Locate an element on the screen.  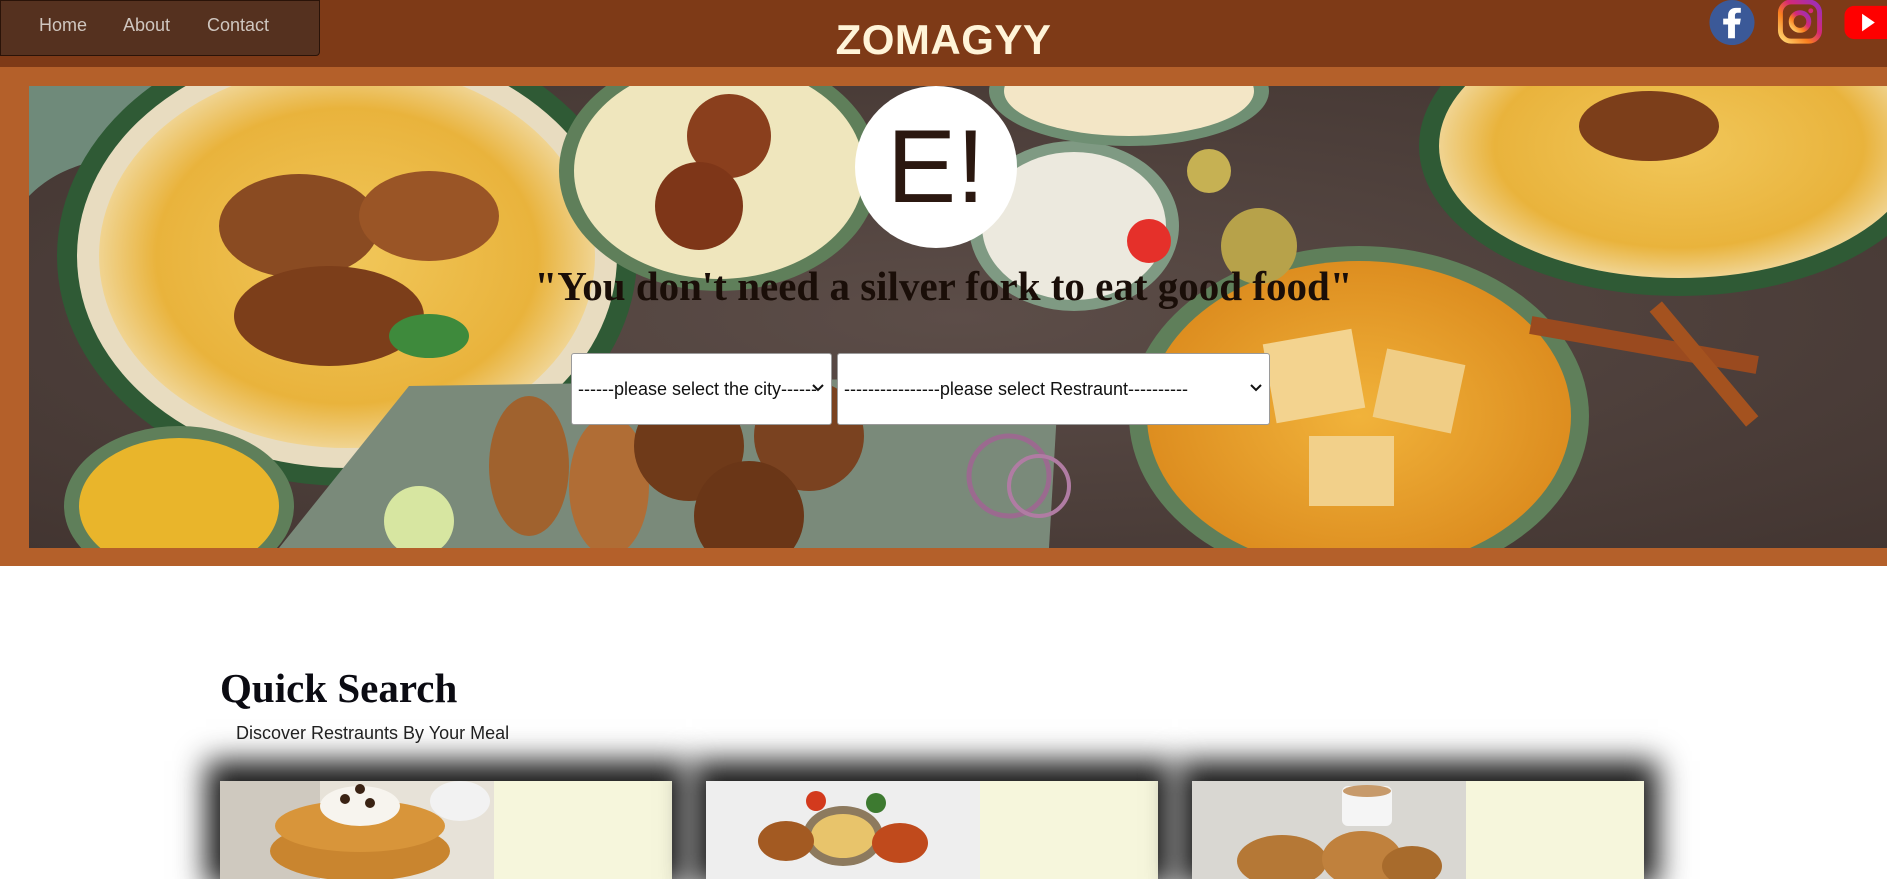
city-select-value: ------please select the city------ is located at coordinates (698, 389).